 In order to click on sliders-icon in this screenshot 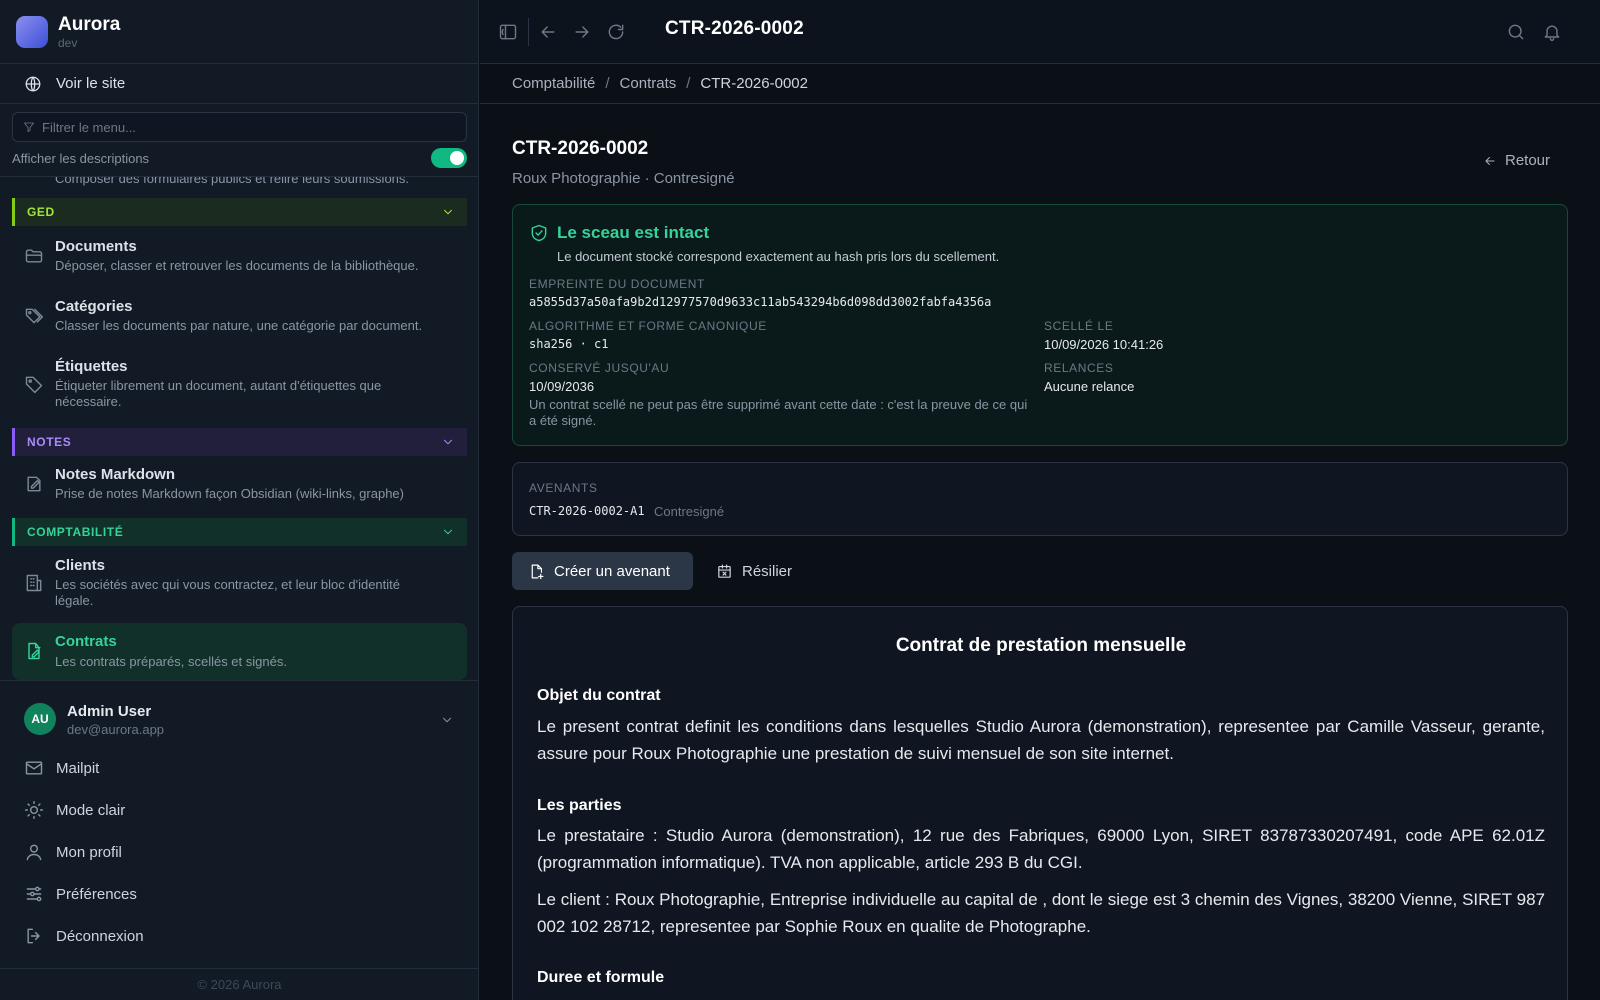, I will do `click(34, 894)`.